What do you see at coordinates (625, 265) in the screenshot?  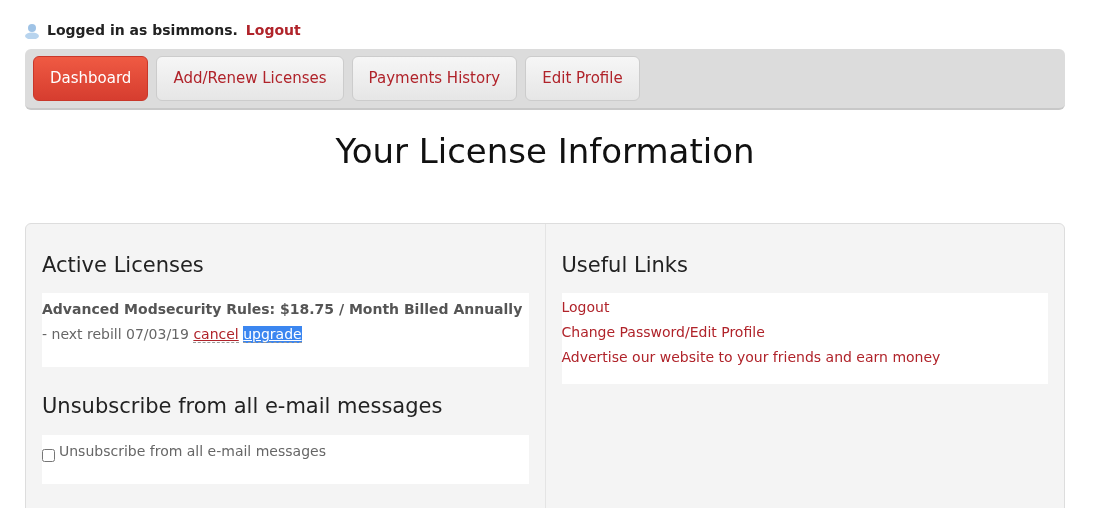 I see `section-heading: Useful Links` at bounding box center [625, 265].